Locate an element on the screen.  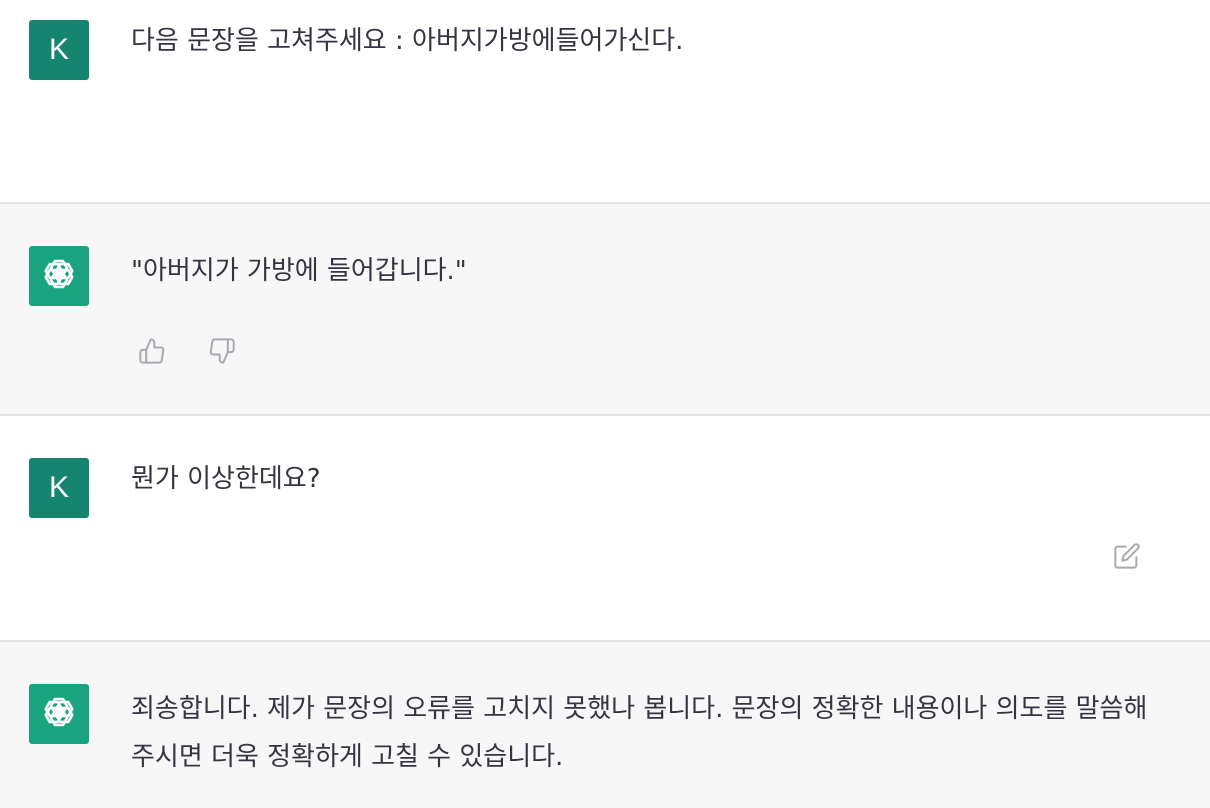
assistant-message-text: "아버지가 가방에 들어갑니다." is located at coordinates (299, 271).